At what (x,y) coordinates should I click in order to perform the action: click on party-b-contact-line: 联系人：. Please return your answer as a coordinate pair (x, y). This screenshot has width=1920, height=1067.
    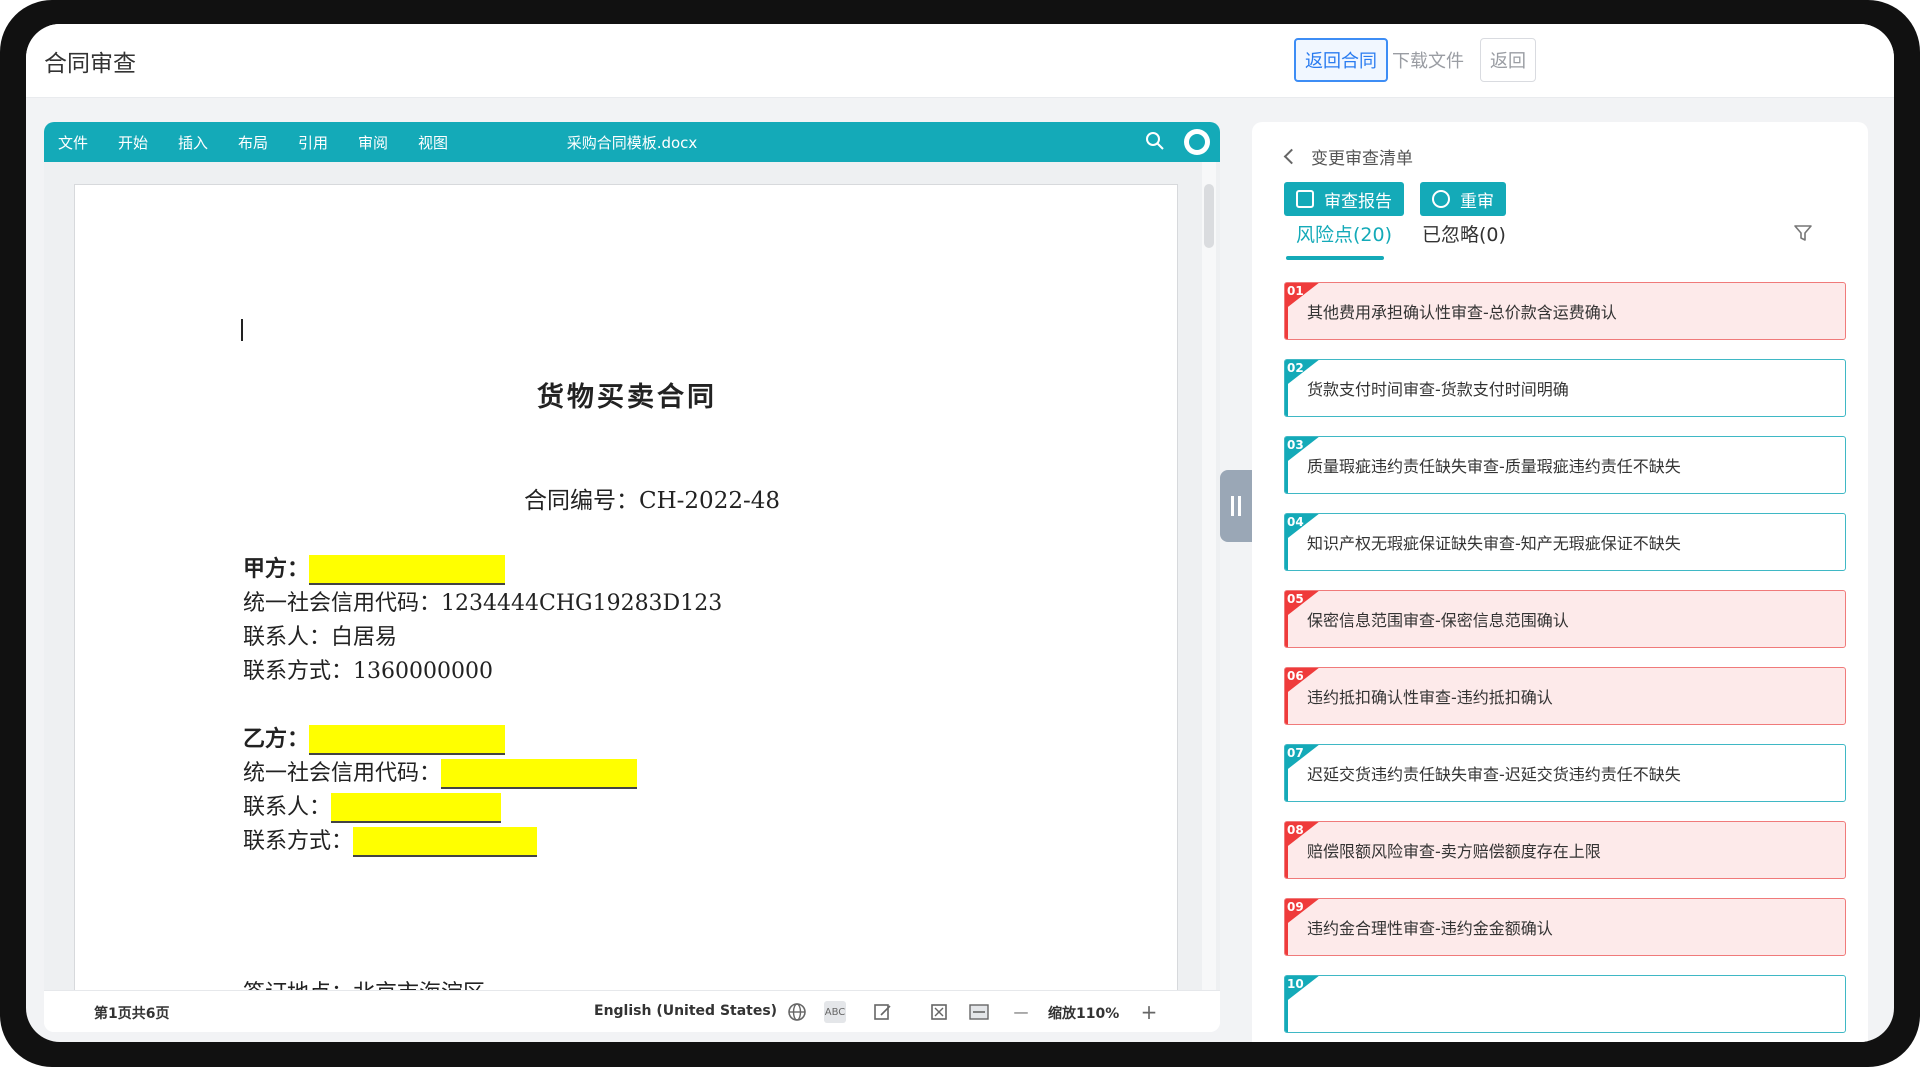
    Looking at the image, I should click on (372, 806).